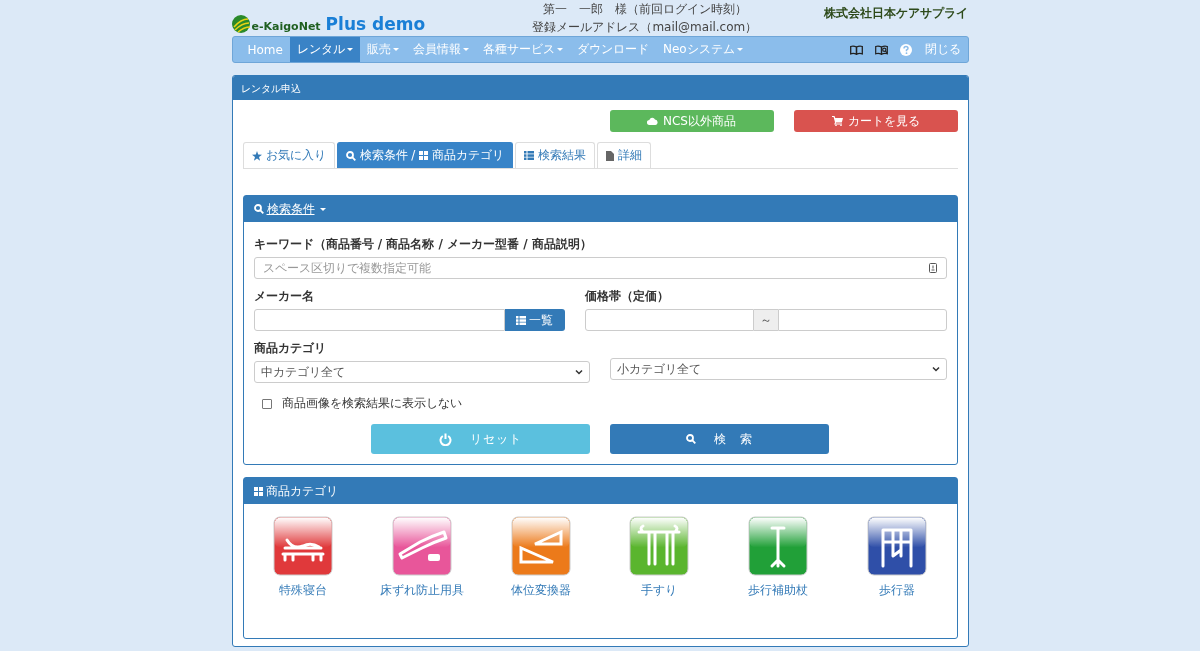 The image size is (1200, 651). Describe the element at coordinates (540, 590) in the screenshot. I see `category-link: 体位変換器` at that location.